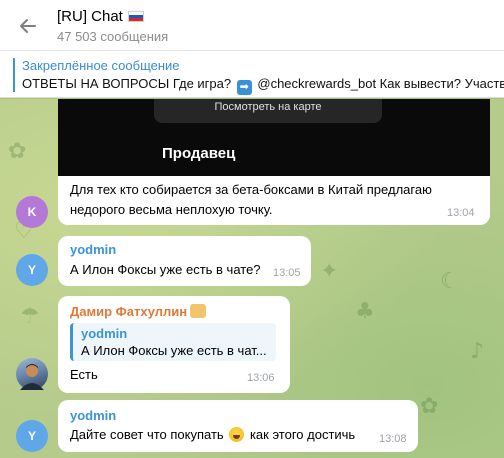  I want to click on message-text: Есть, so click(84, 374).